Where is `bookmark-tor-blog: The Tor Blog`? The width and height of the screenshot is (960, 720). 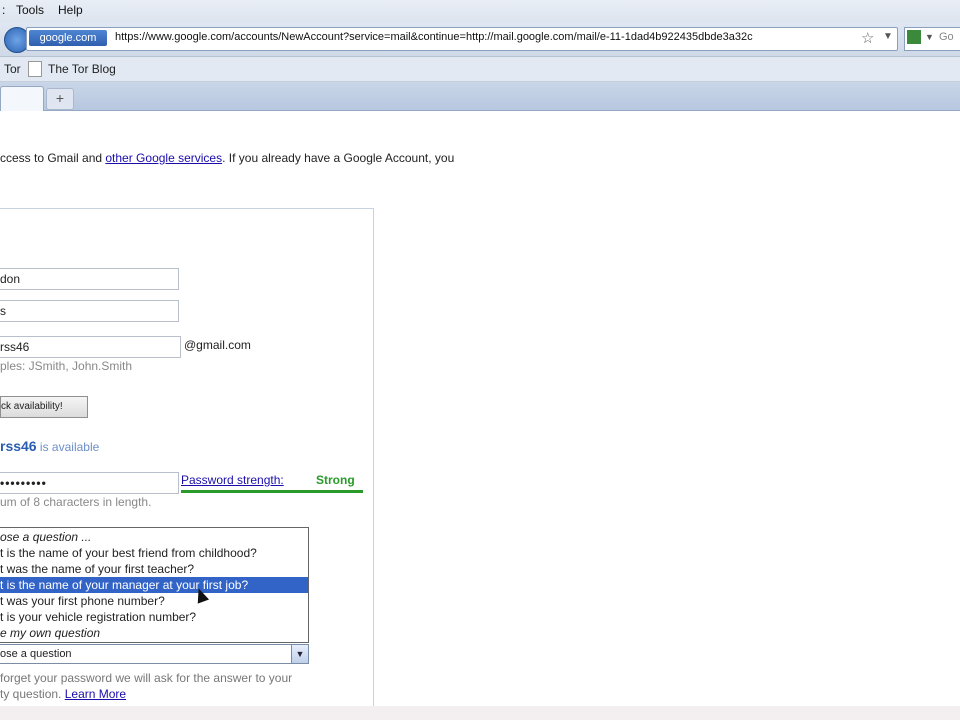
bookmark-tor-blog: The Tor Blog is located at coordinates (82, 69).